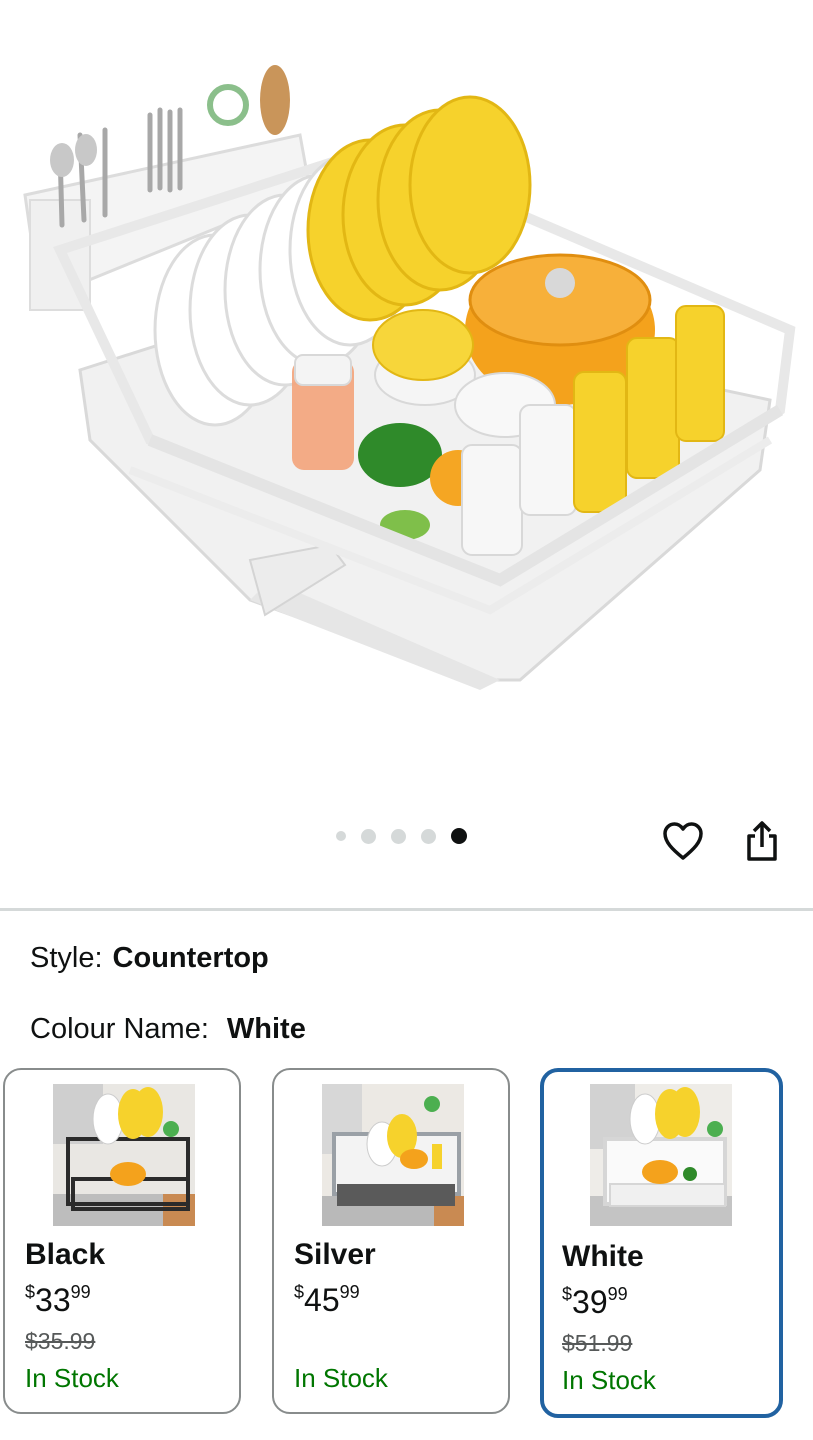 The height and width of the screenshot is (1440, 813). I want to click on style-selector-label: Style: Countertop, so click(149, 958).